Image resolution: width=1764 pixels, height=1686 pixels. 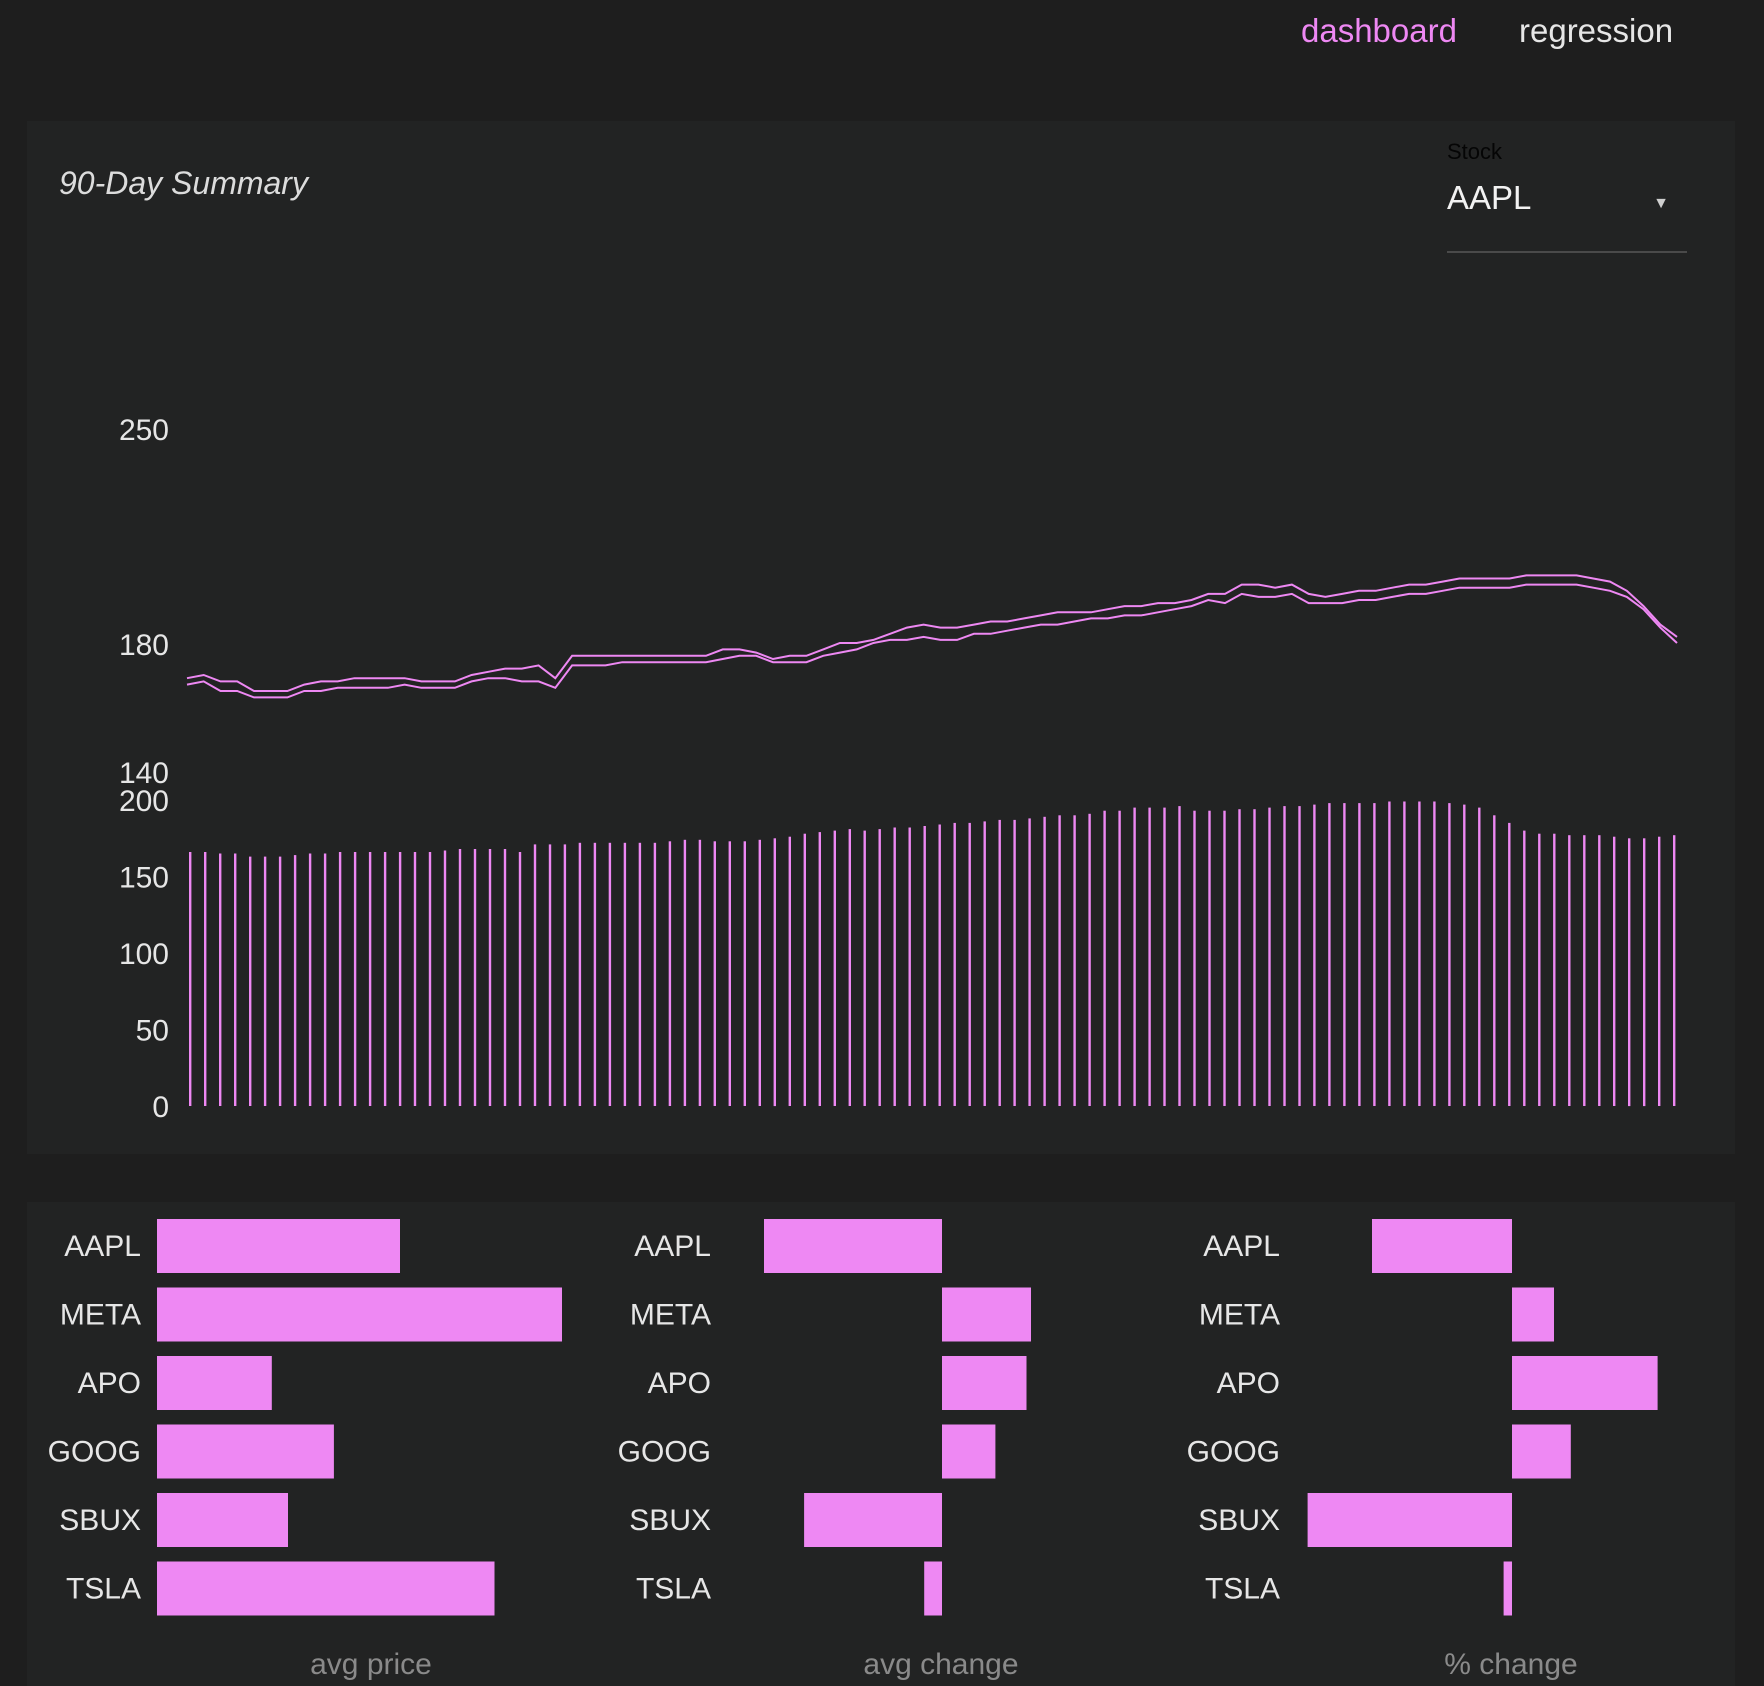 What do you see at coordinates (305, 1450) in the screenshot?
I see `avg-price-chart: AAPL META APO GOOG SBUX TSLA avg price` at bounding box center [305, 1450].